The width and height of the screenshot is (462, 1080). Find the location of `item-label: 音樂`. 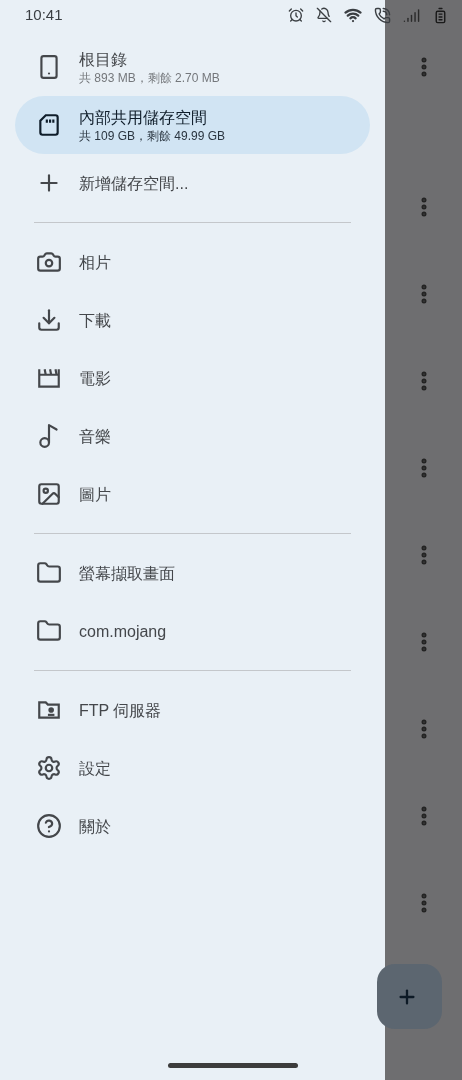

item-label: 音樂 is located at coordinates (95, 436).